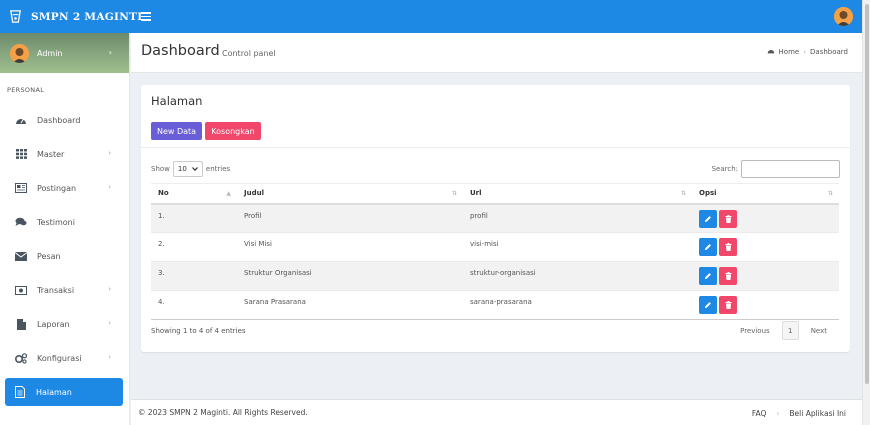  Describe the element at coordinates (350, 305) in the screenshot. I see `cell-judul: Sarana Prasarana` at that location.